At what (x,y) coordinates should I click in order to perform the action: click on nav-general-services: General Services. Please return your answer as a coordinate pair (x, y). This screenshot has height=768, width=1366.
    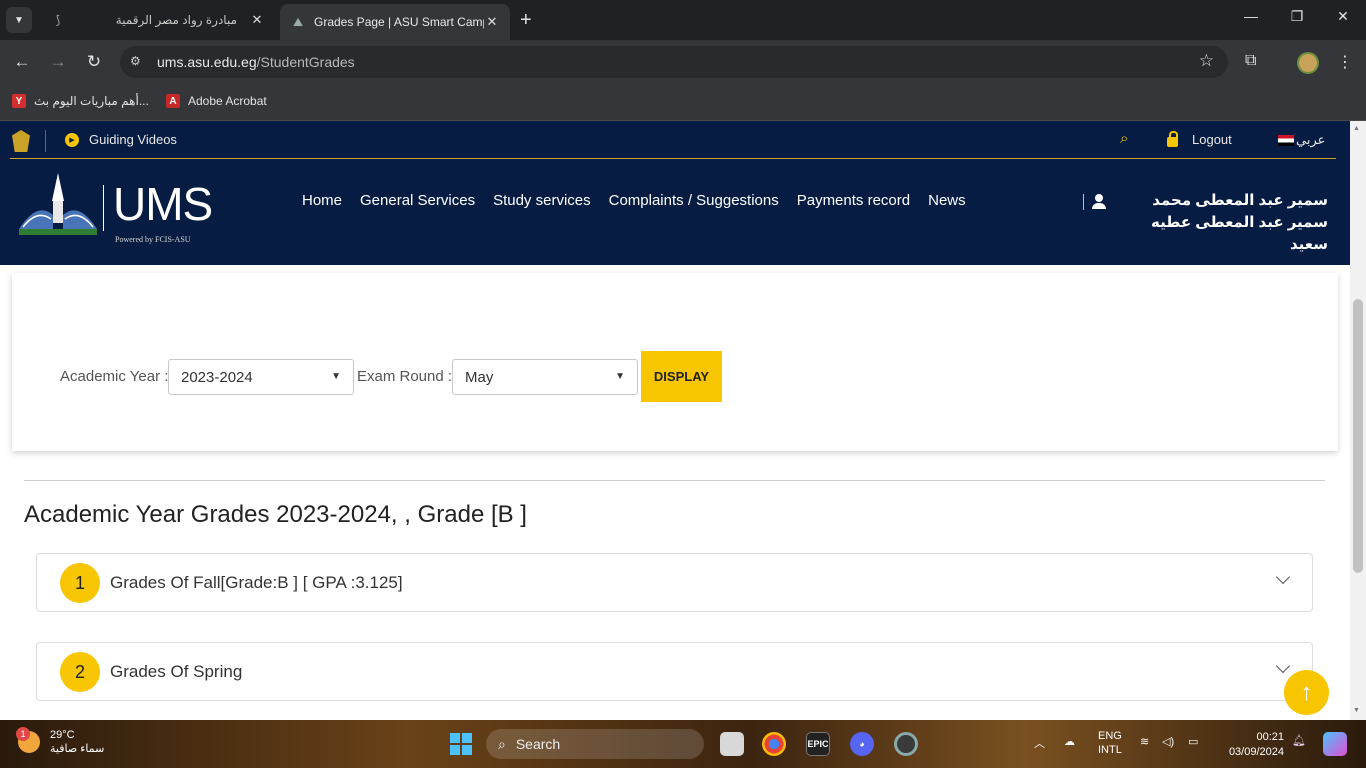
    Looking at the image, I should click on (417, 200).